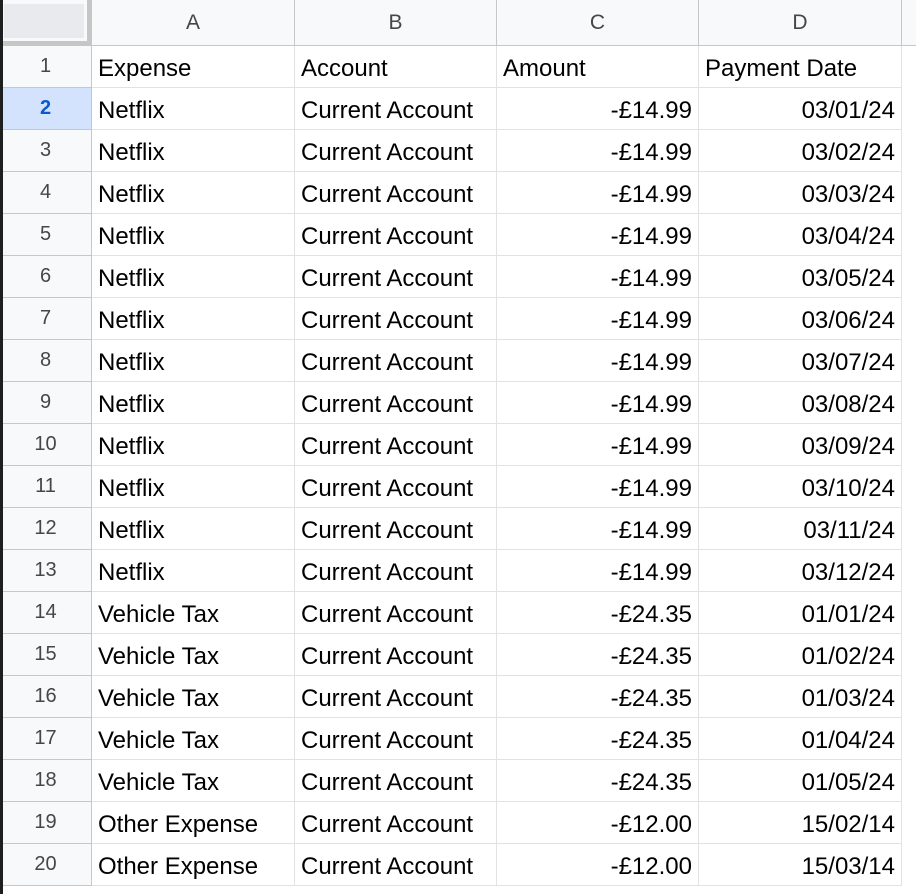 The image size is (916, 894). I want to click on cell-d: 03/06/24, so click(800, 319).